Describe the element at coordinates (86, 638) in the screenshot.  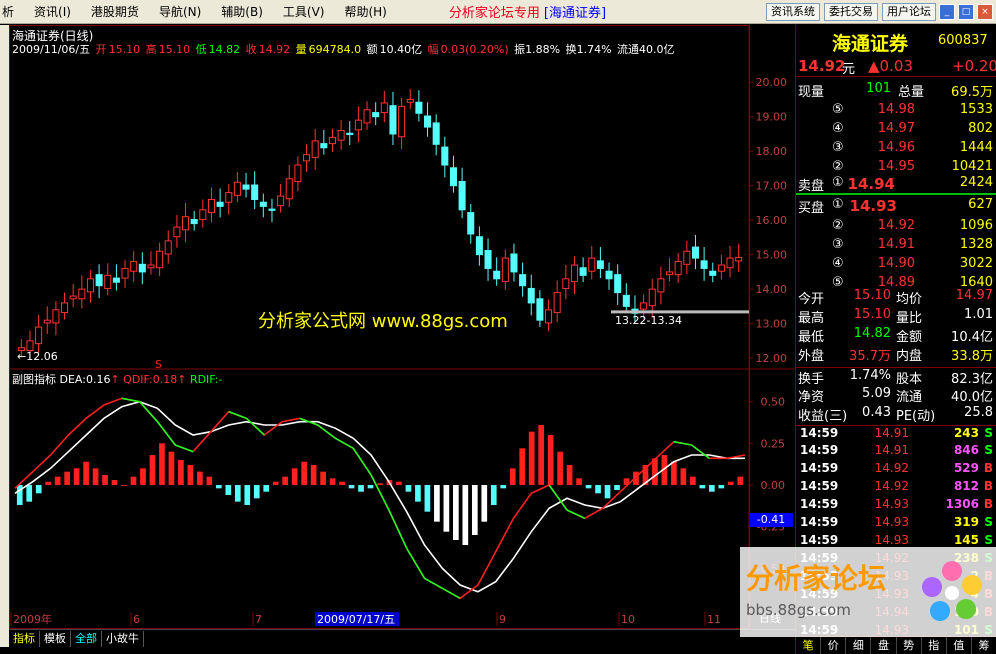
I see `tab-all: 全部` at that location.